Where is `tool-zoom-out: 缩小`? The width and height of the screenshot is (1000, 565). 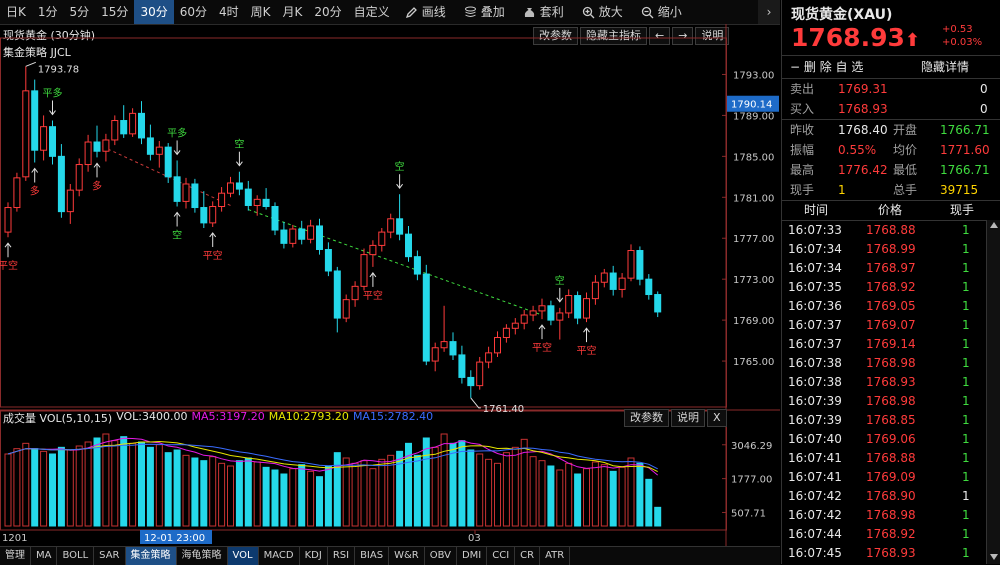 tool-zoom-out: 缩小 is located at coordinates (661, 12).